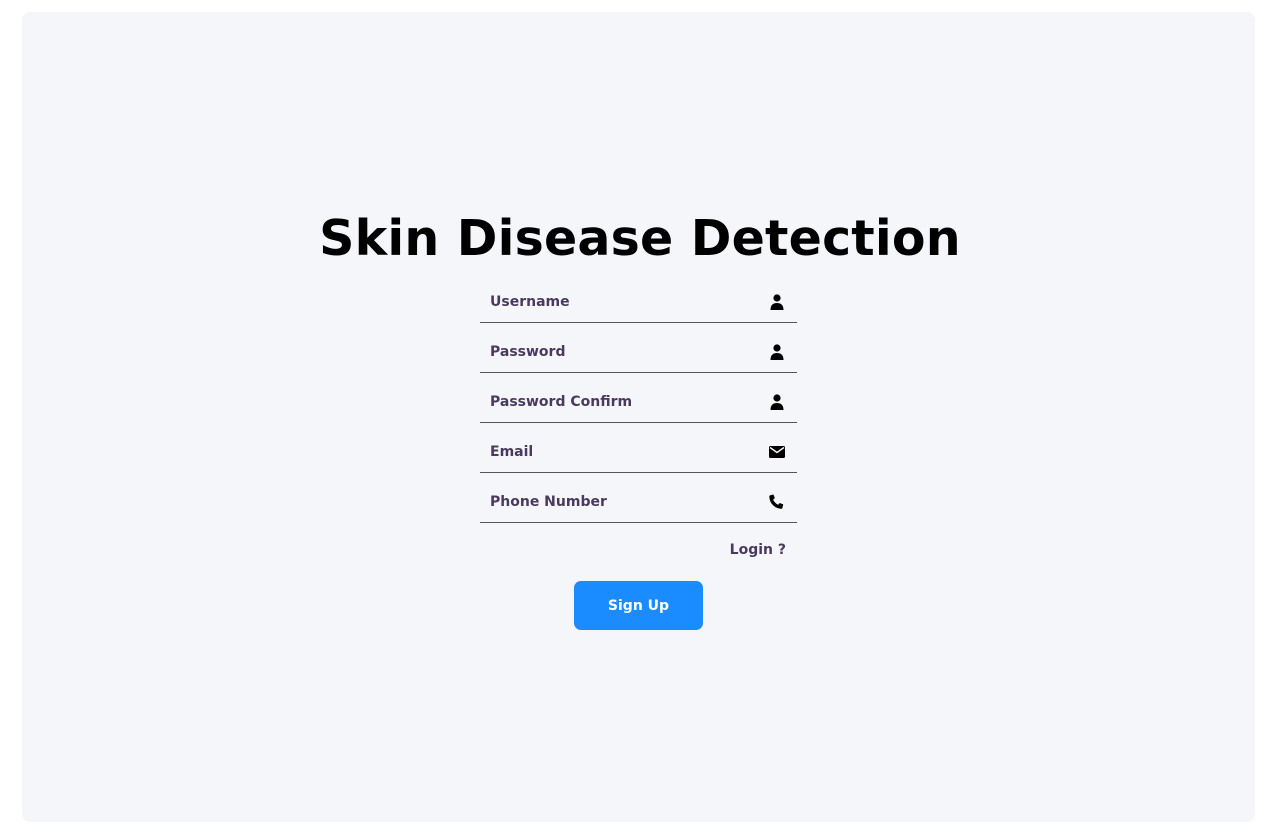  What do you see at coordinates (638, 605) in the screenshot?
I see `sign-up-button: Sign Up` at bounding box center [638, 605].